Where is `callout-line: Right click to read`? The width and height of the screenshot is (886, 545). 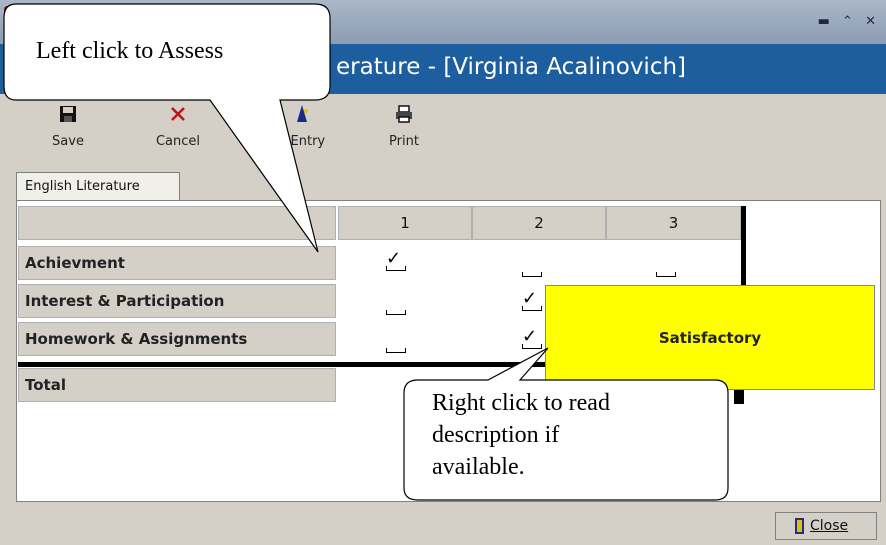 callout-line: Right click to read is located at coordinates (521, 403).